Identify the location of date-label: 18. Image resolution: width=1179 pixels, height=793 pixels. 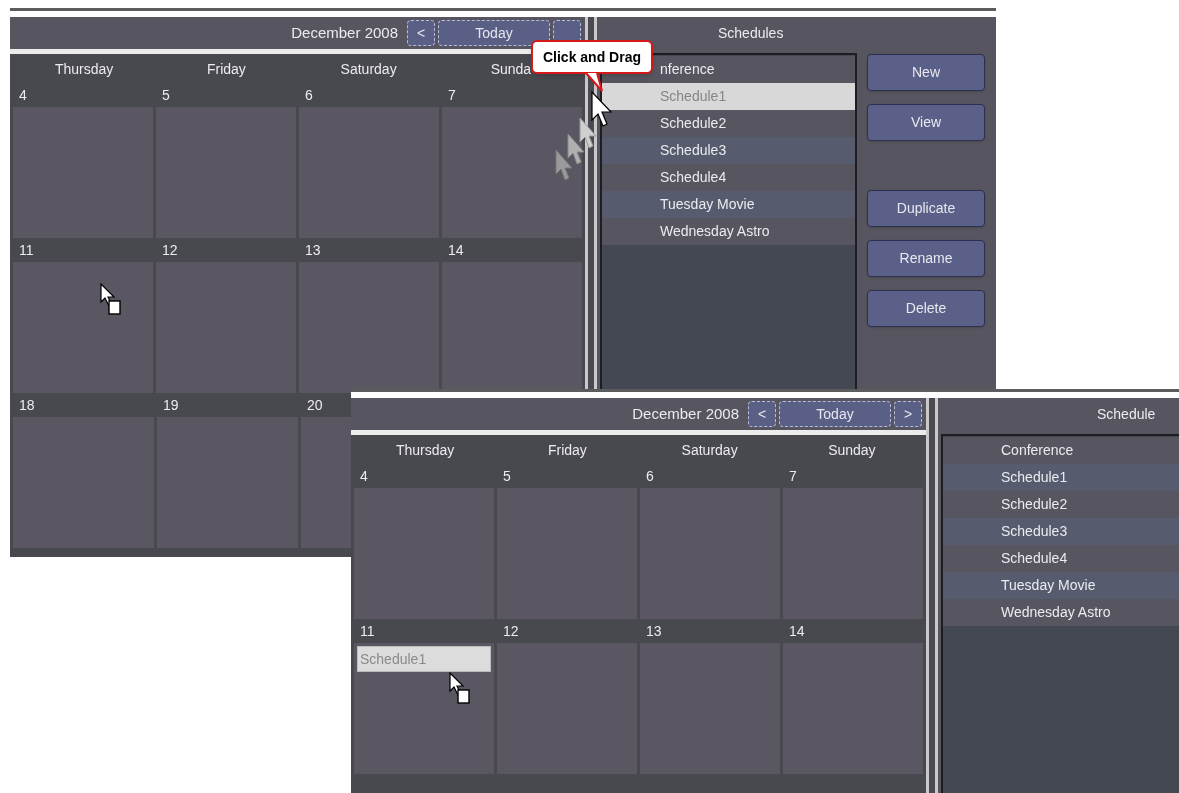
(27, 405).